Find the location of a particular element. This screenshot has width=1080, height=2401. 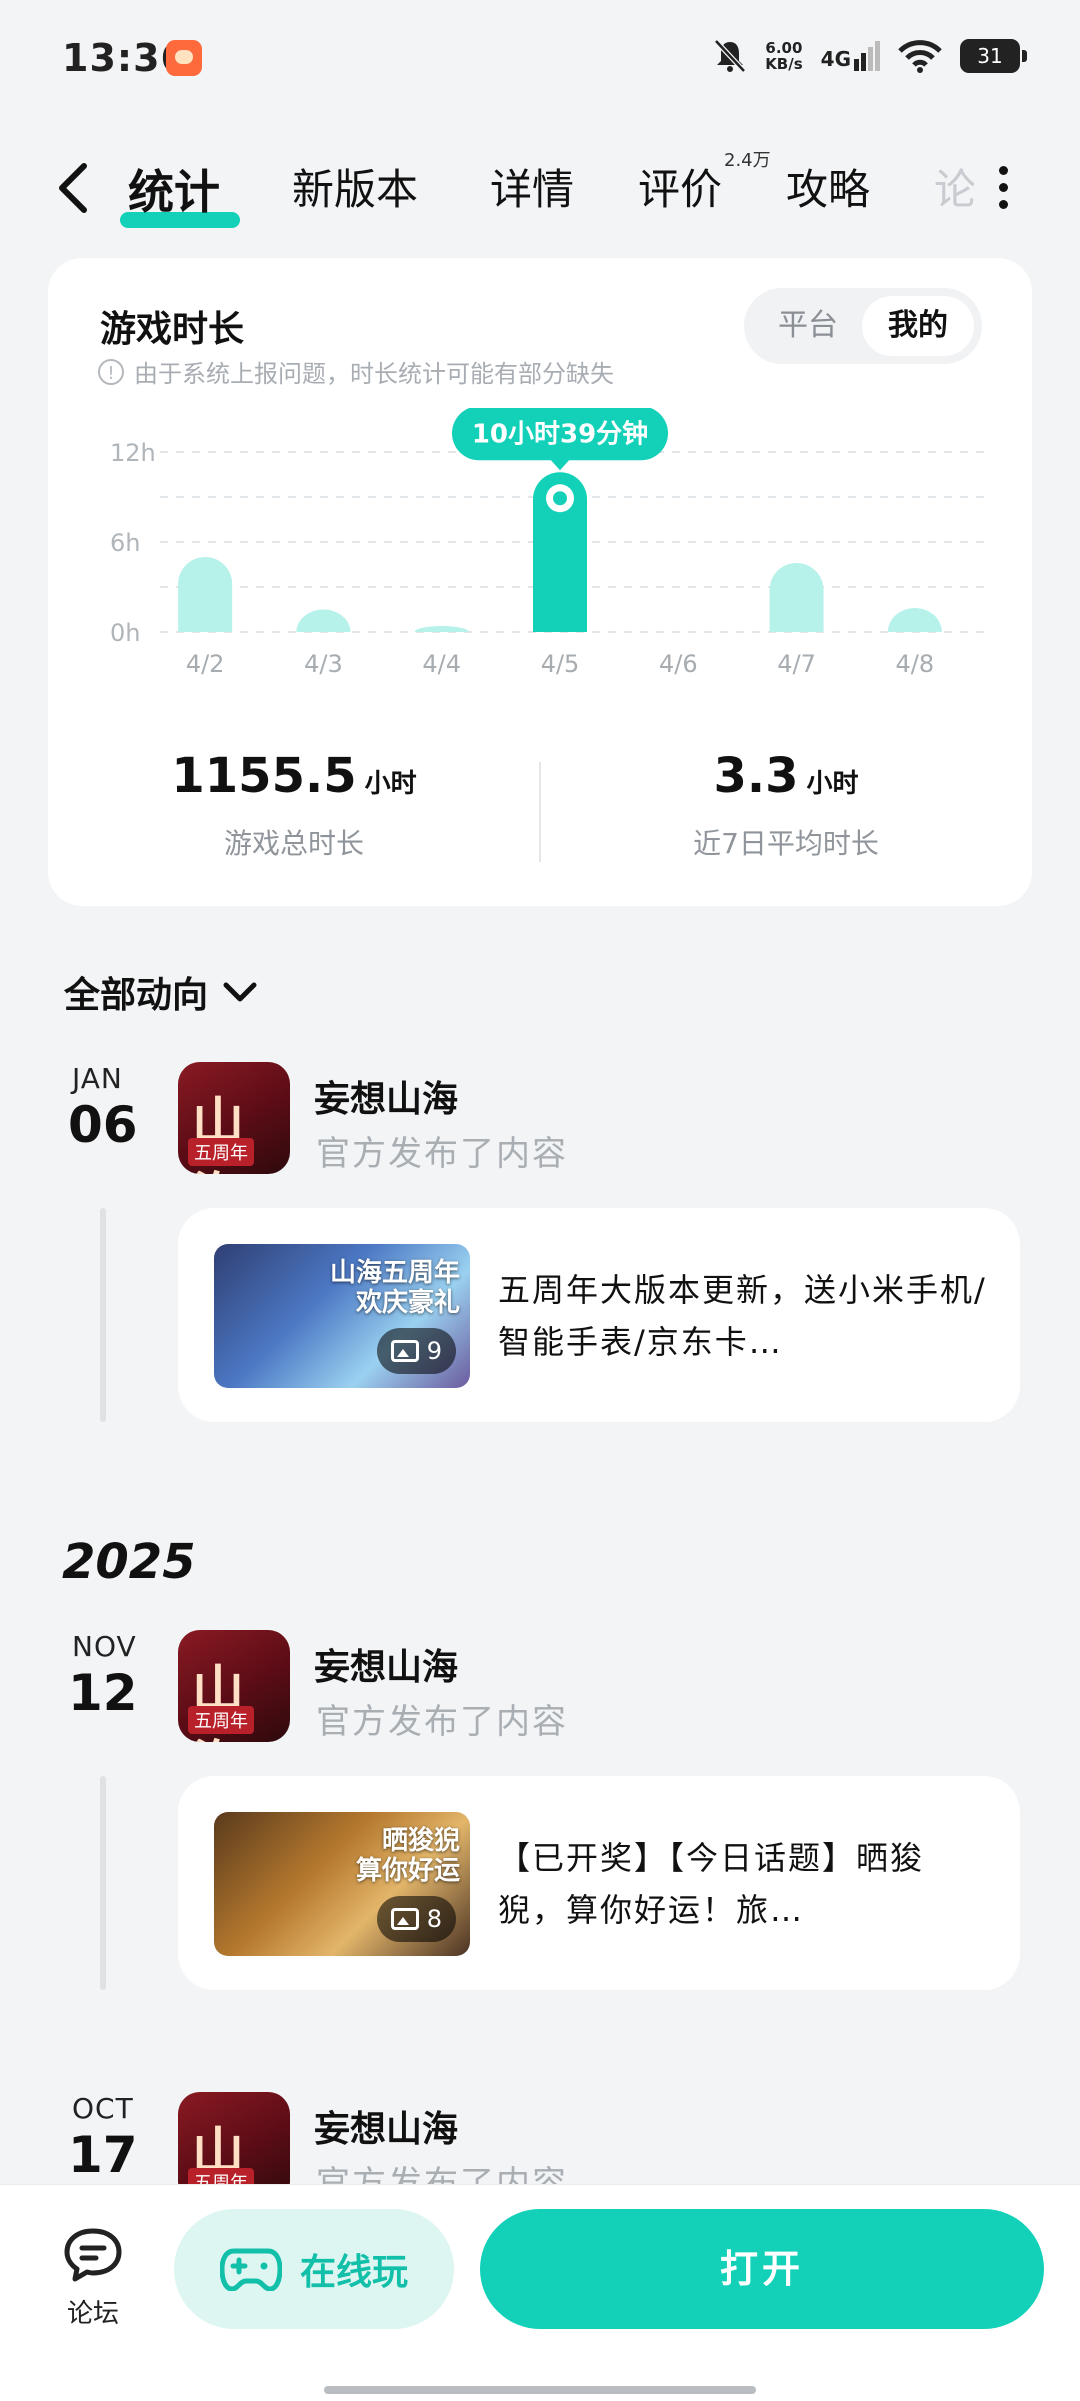

card-title: 游戏时长 is located at coordinates (172, 329).